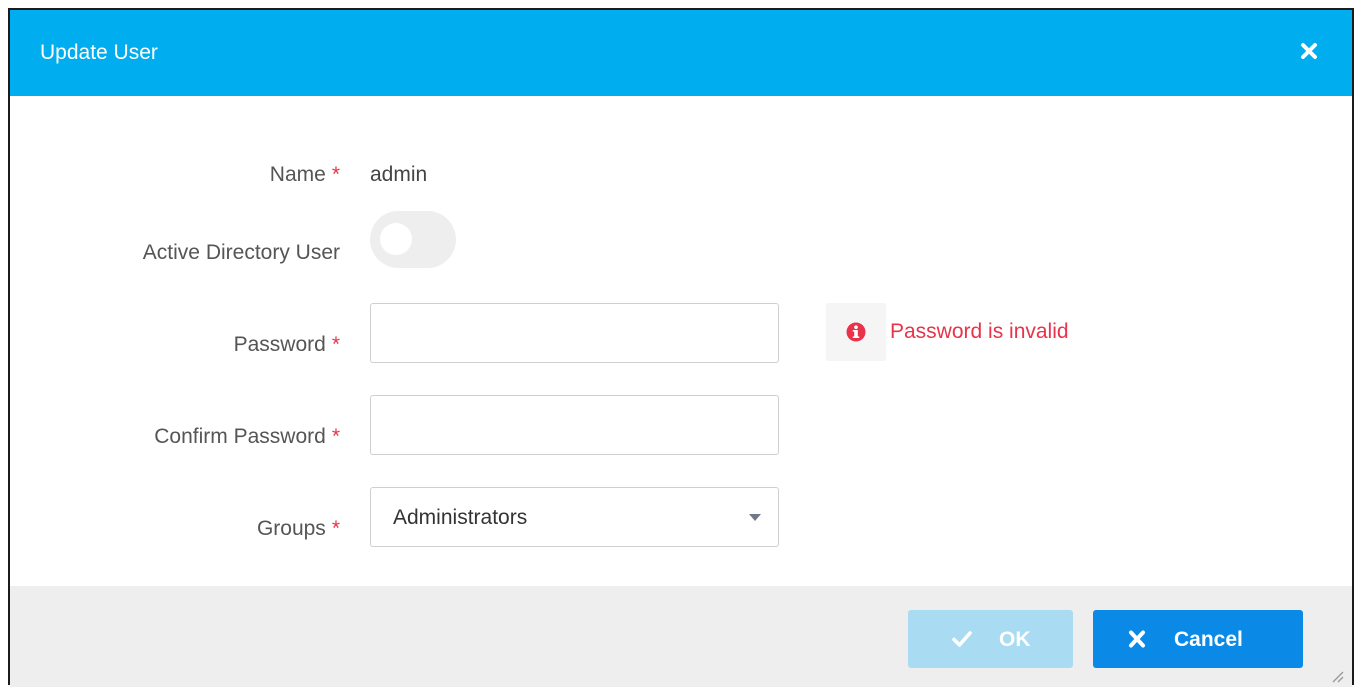 The height and width of the screenshot is (687, 1356). Describe the element at coordinates (99, 52) in the screenshot. I see `dialog-title: Update User` at that location.